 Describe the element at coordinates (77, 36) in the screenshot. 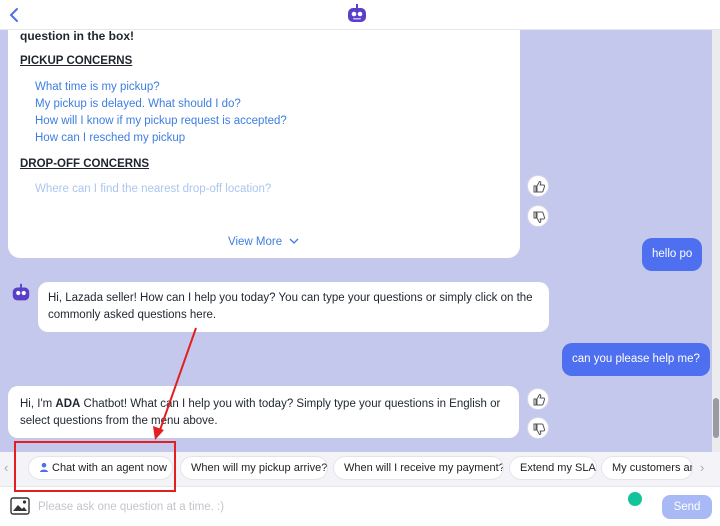

I see `menu-intro: question in the box!` at that location.